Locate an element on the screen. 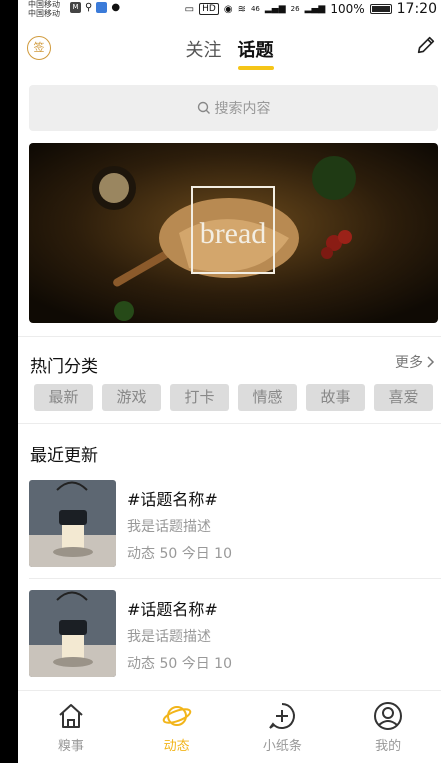 The width and height of the screenshot is (441, 763). clock: 17:20 is located at coordinates (416, 9).